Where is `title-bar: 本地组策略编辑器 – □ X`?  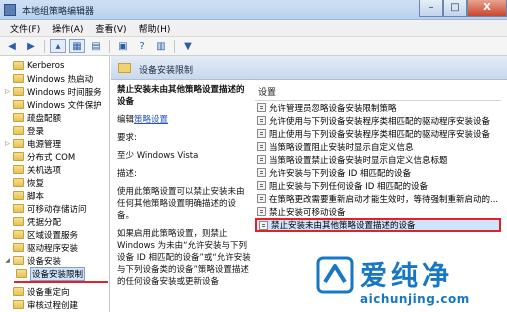
title-bar: 本地组策略编辑器 – □ X is located at coordinates (253, 10).